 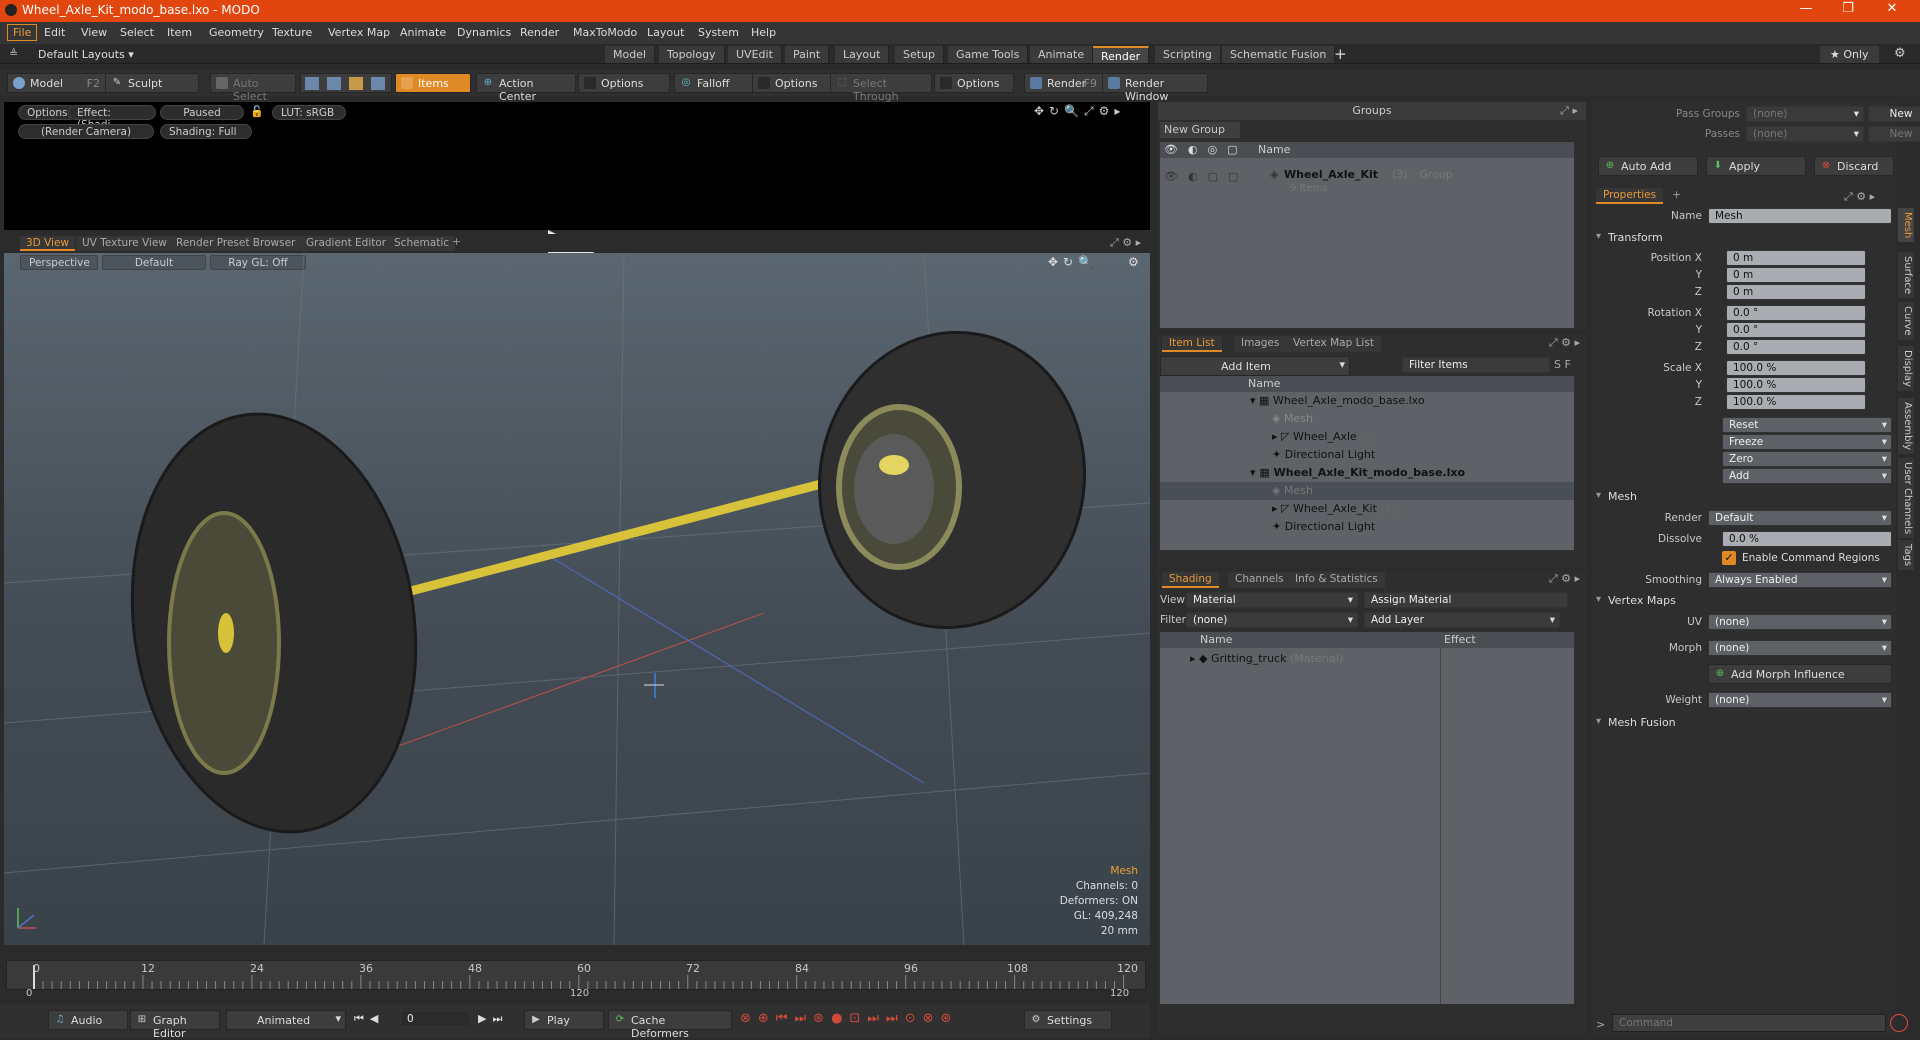 I want to click on add-properties-tab-icon: +, so click(x=1676, y=194).